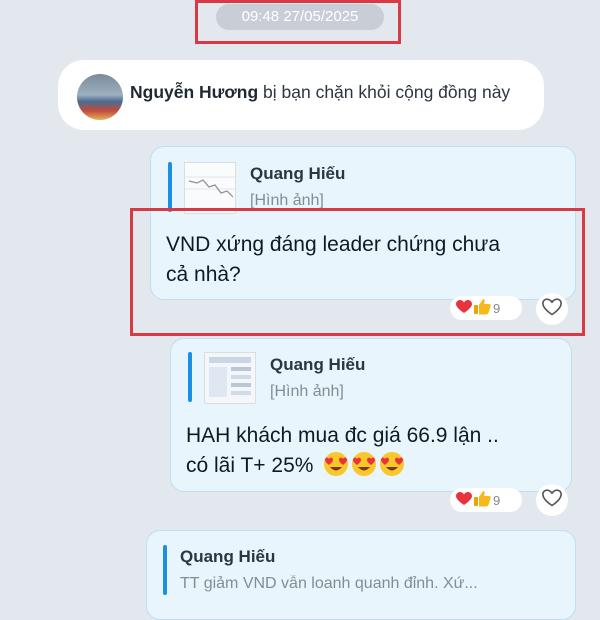  What do you see at coordinates (298, 22) in the screenshot?
I see `timestamp-highlight-box` at bounding box center [298, 22].